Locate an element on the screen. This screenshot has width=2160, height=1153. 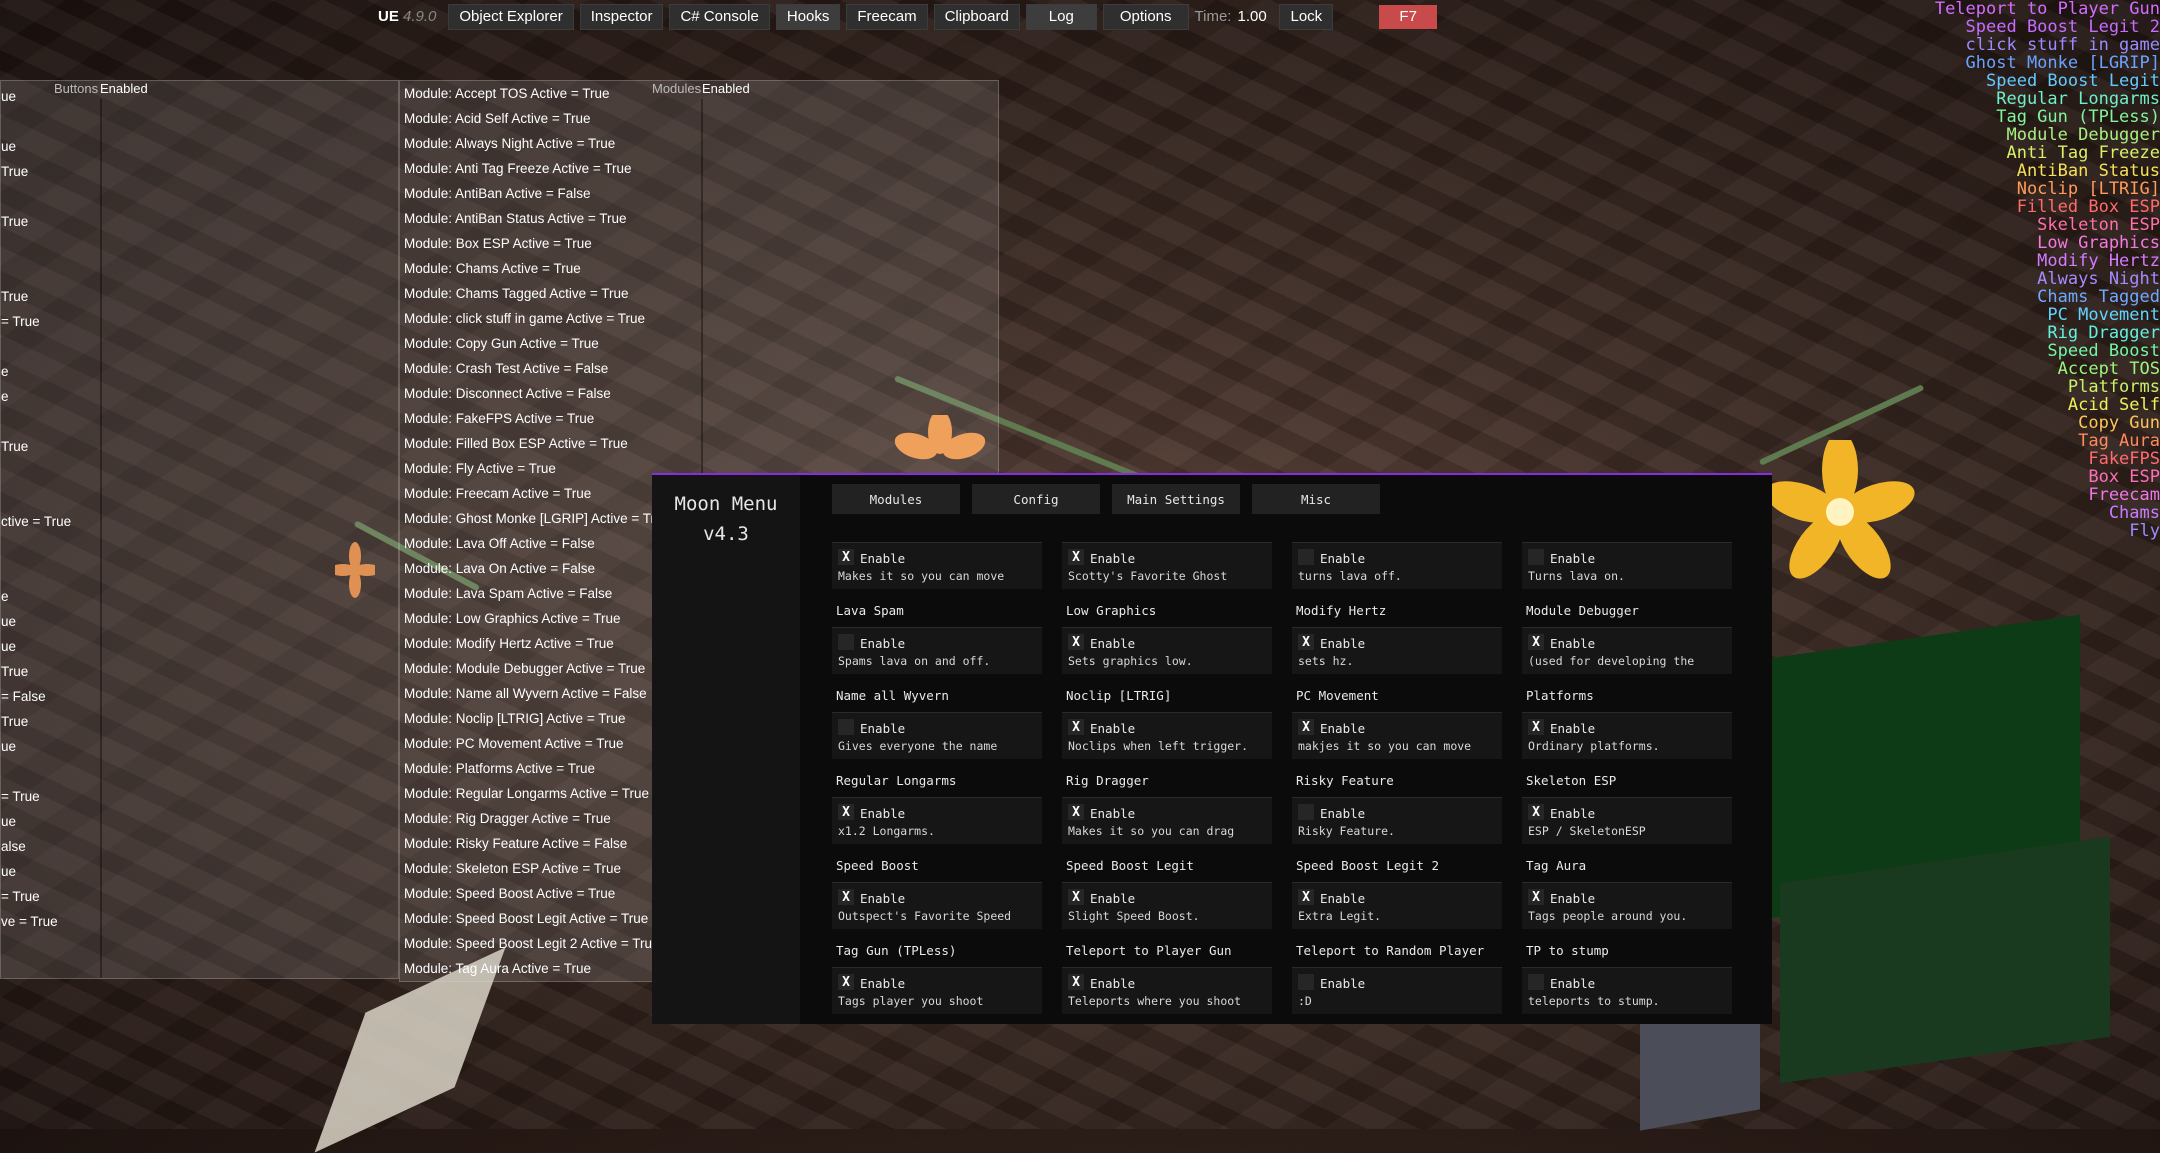
menu-version: v4.3 is located at coordinates (726, 534).